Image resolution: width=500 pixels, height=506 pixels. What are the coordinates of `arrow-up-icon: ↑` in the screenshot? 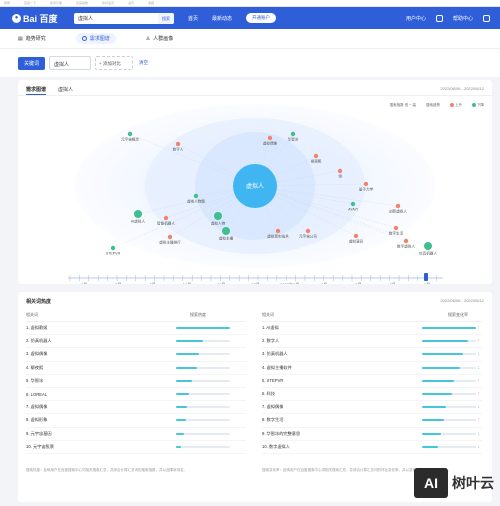 It's located at (479, 341).